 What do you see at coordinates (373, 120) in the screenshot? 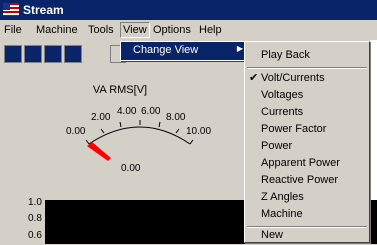
I see `side-panel` at bounding box center [373, 120].